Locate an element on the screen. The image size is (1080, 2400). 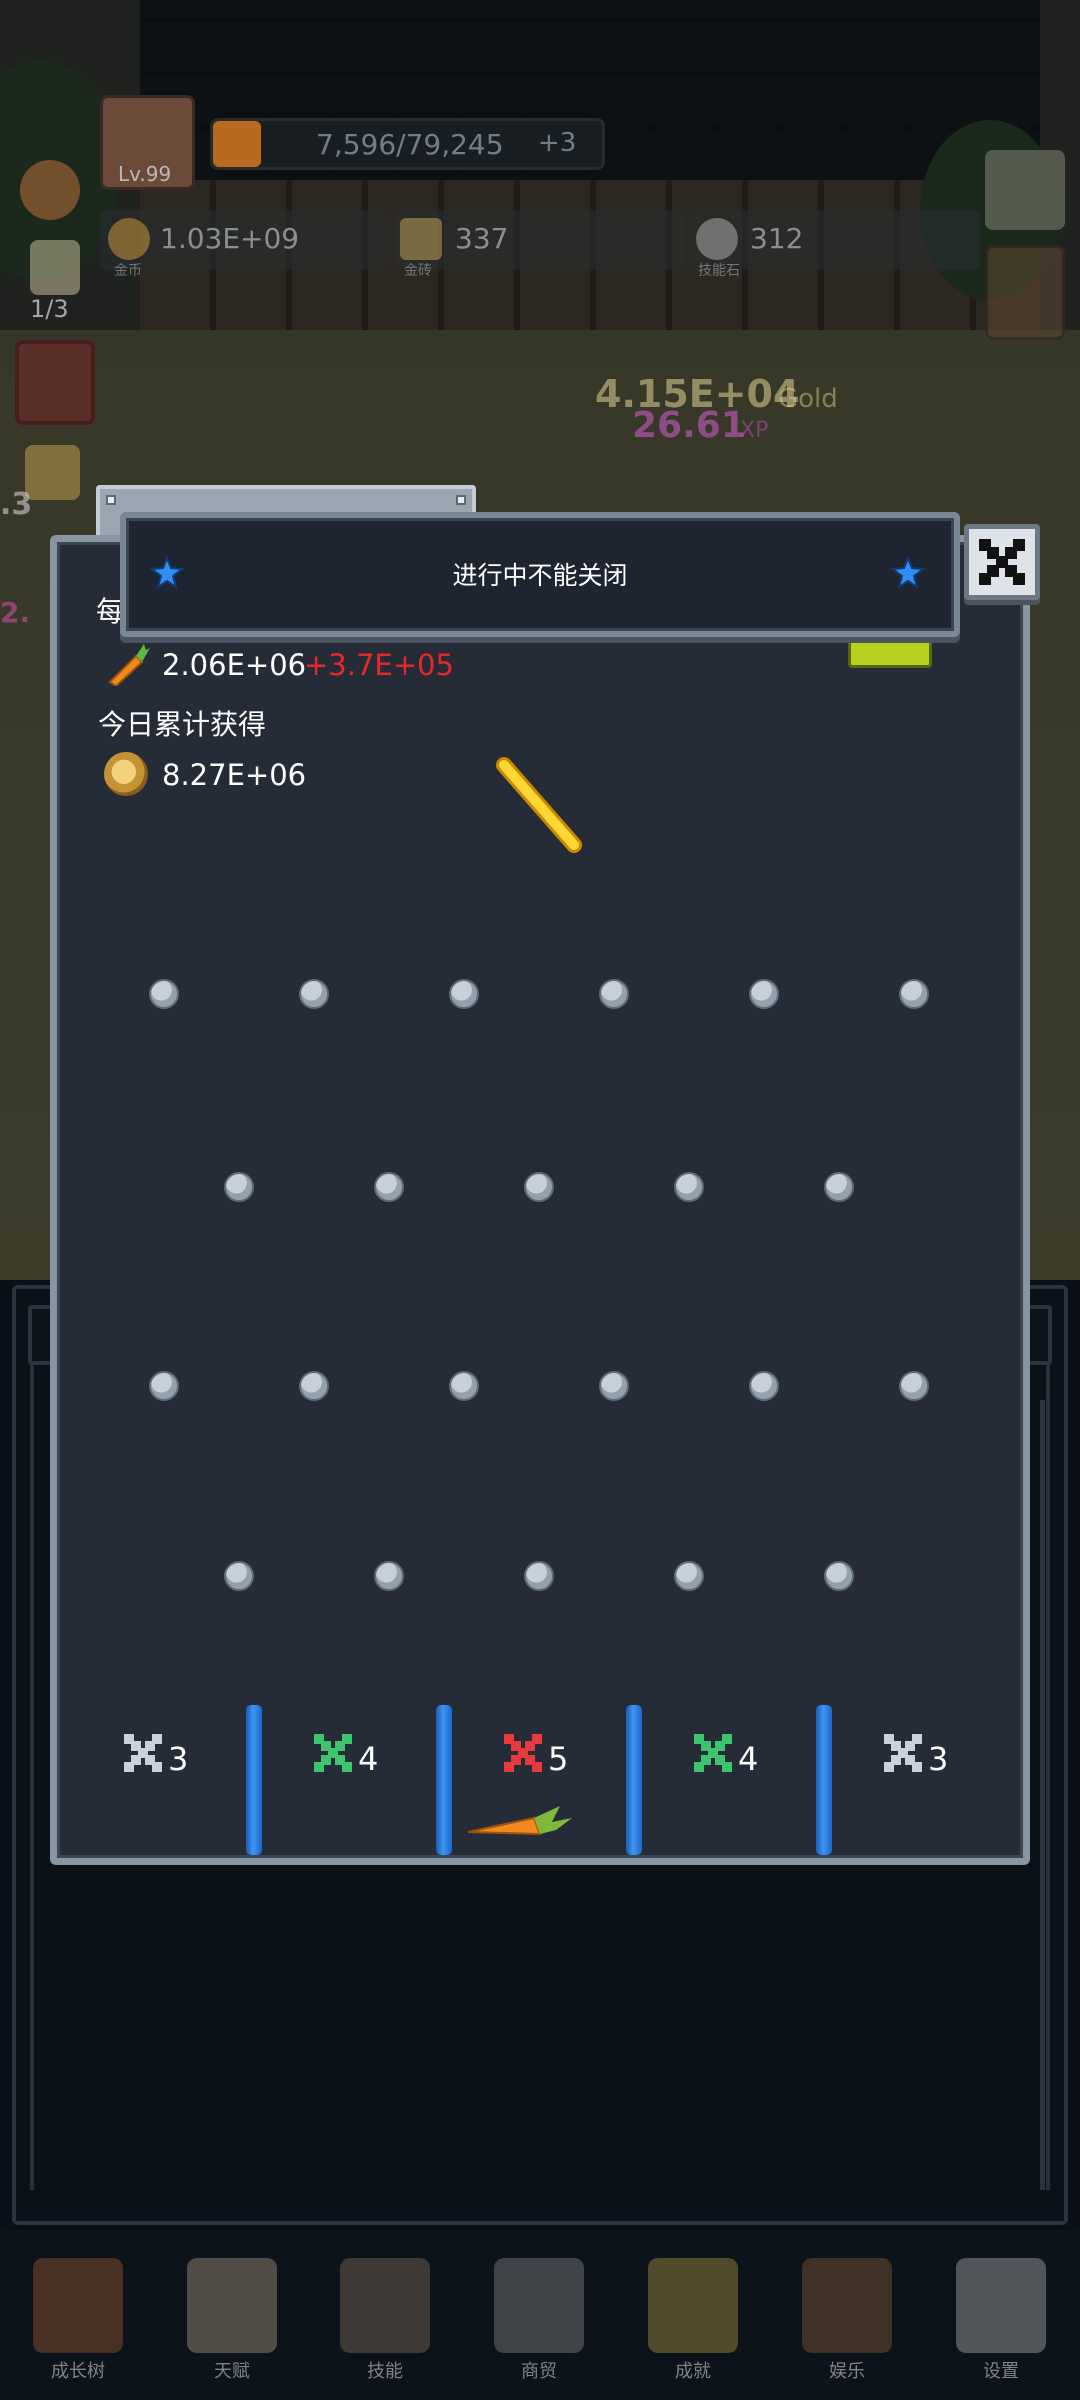
close-button is located at coordinates (1002, 562).